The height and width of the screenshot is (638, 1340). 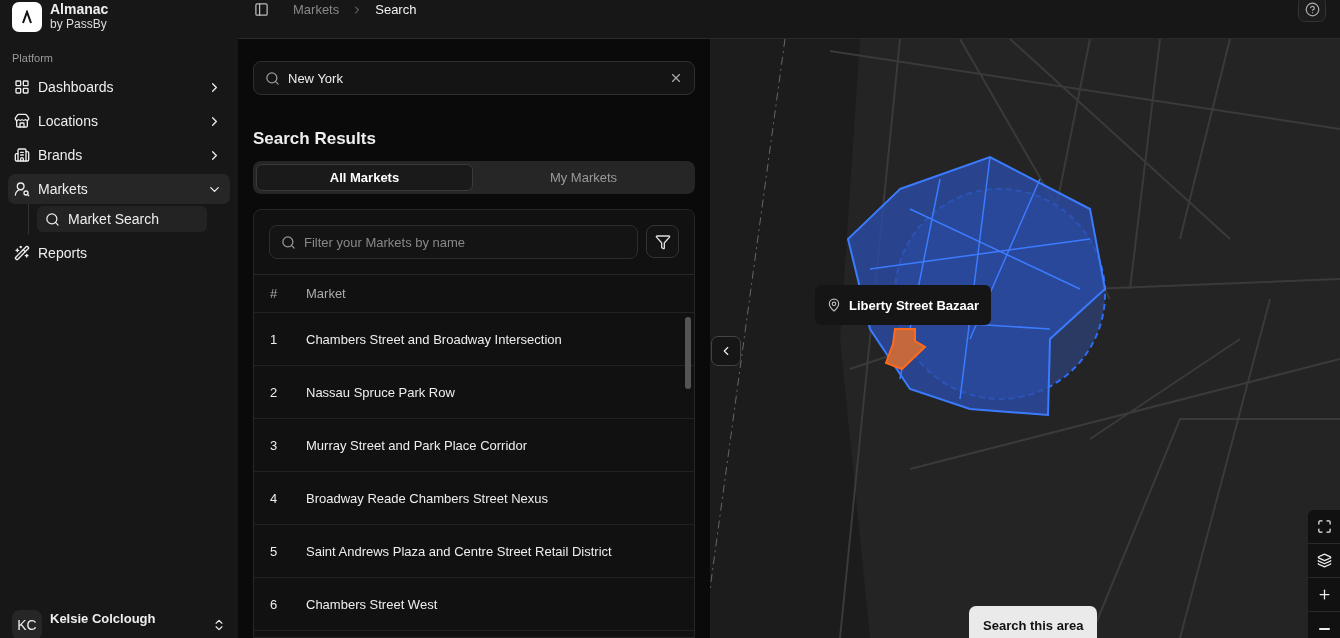 What do you see at coordinates (1324, 628) in the screenshot?
I see `minus-icon` at bounding box center [1324, 628].